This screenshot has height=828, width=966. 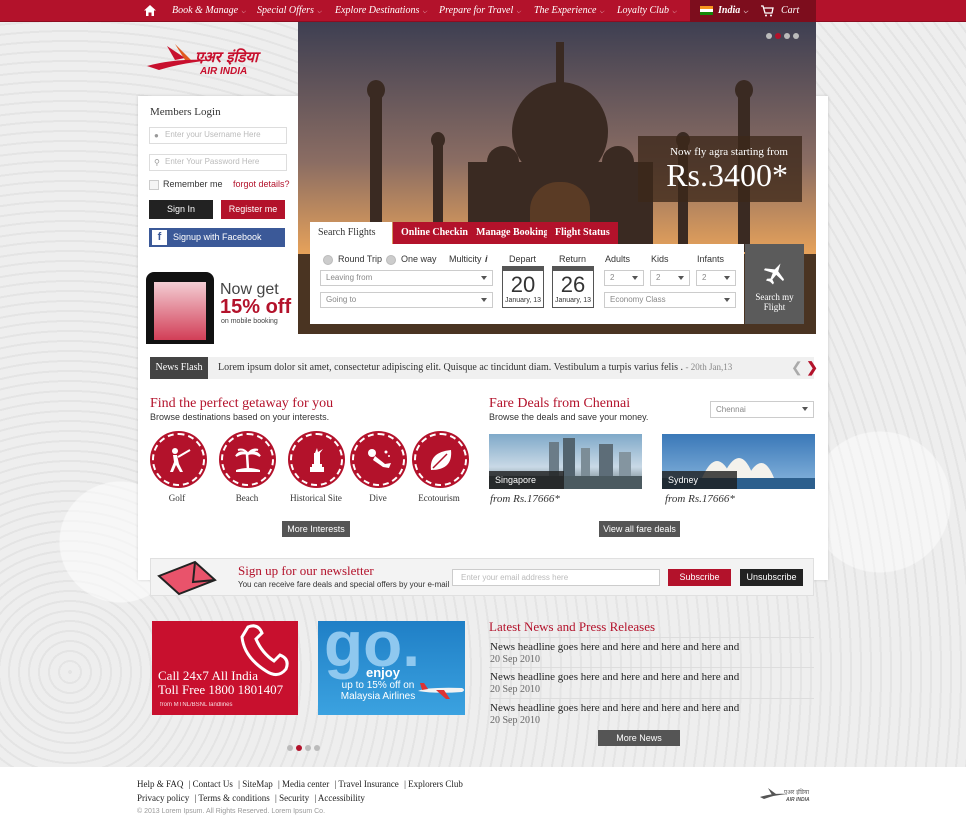 What do you see at coordinates (812, 368) in the screenshot?
I see `next-arrow-icon: ❯` at bounding box center [812, 368].